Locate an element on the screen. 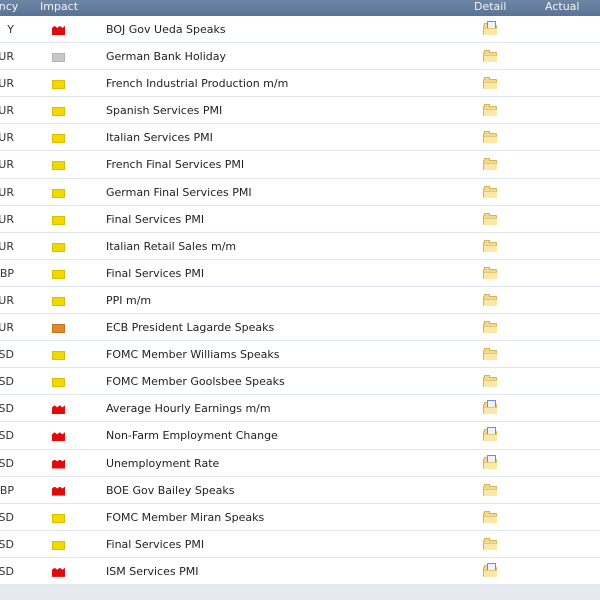 This screenshot has width=600, height=600. table-row: BP BOE Gov Bailey Speaks is located at coordinates (300, 490).